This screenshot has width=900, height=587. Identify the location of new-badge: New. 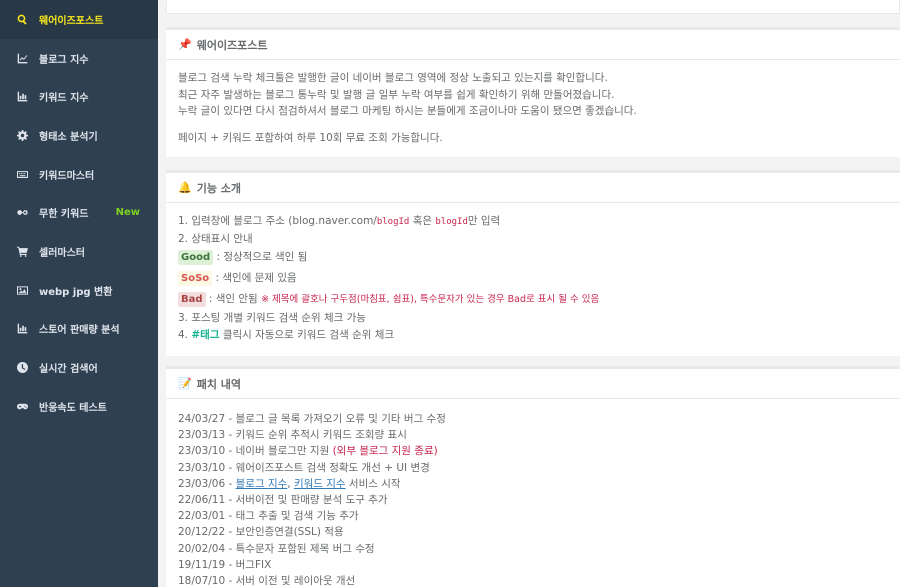
(127, 213).